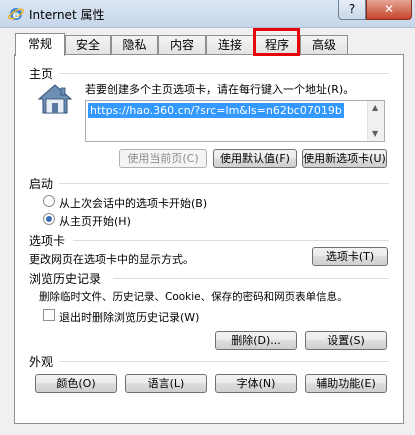 The image size is (415, 435). Describe the element at coordinates (41, 362) in the screenshot. I see `appearance-section-title: 外观` at that location.